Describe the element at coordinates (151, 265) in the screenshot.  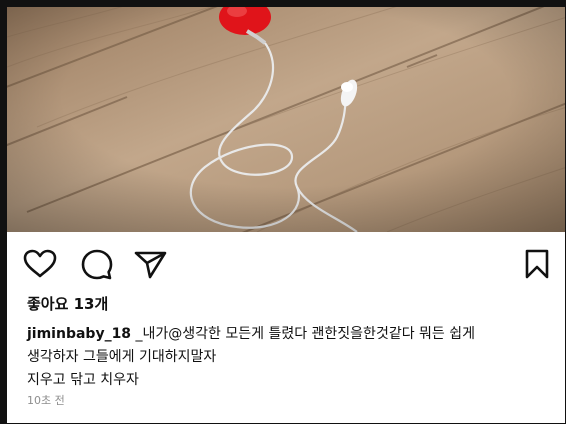
I see `paper-plane-icon` at that location.